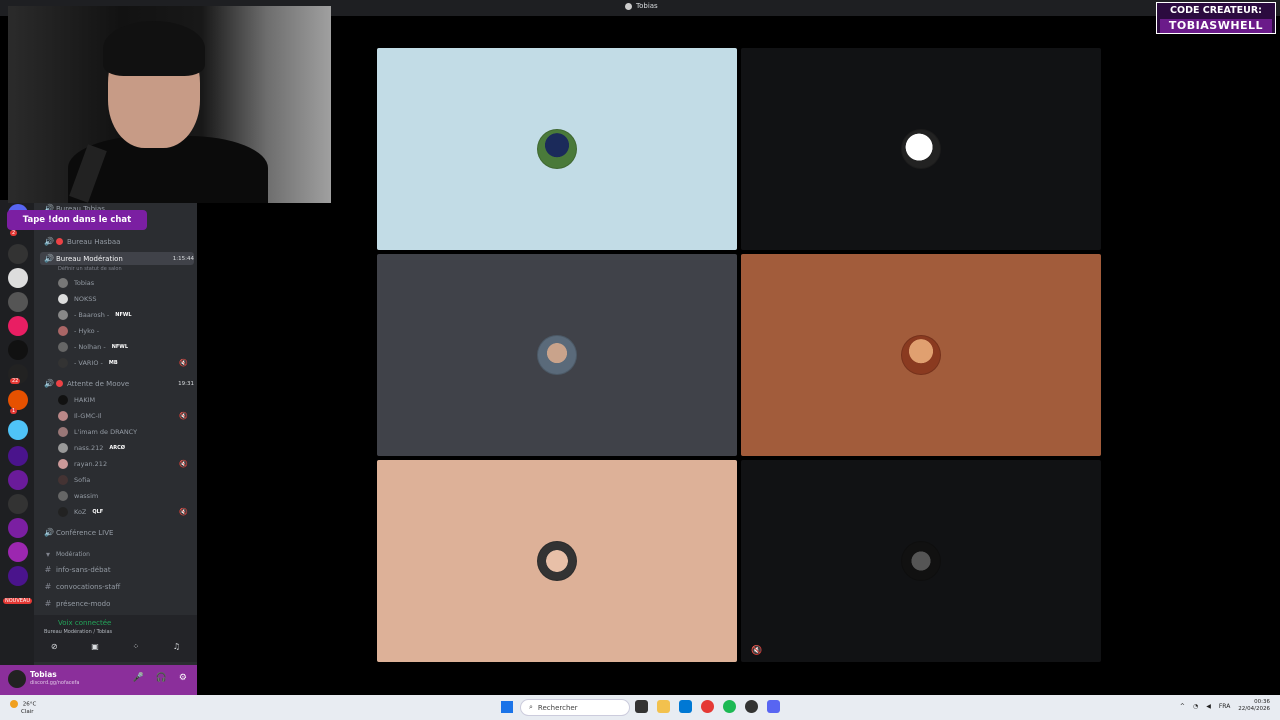 Image resolution: width=1280 pixels, height=720 pixels. Describe the element at coordinates (48, 586) in the screenshot. I see `hash-icon: #` at that location.